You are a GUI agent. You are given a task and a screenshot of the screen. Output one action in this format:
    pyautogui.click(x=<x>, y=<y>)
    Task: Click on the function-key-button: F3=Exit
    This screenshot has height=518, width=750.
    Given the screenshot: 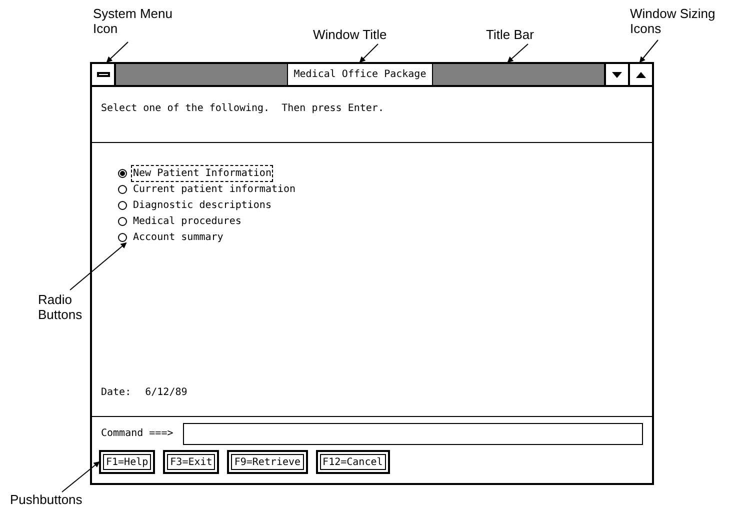 What is the action you would take?
    pyautogui.click(x=191, y=462)
    